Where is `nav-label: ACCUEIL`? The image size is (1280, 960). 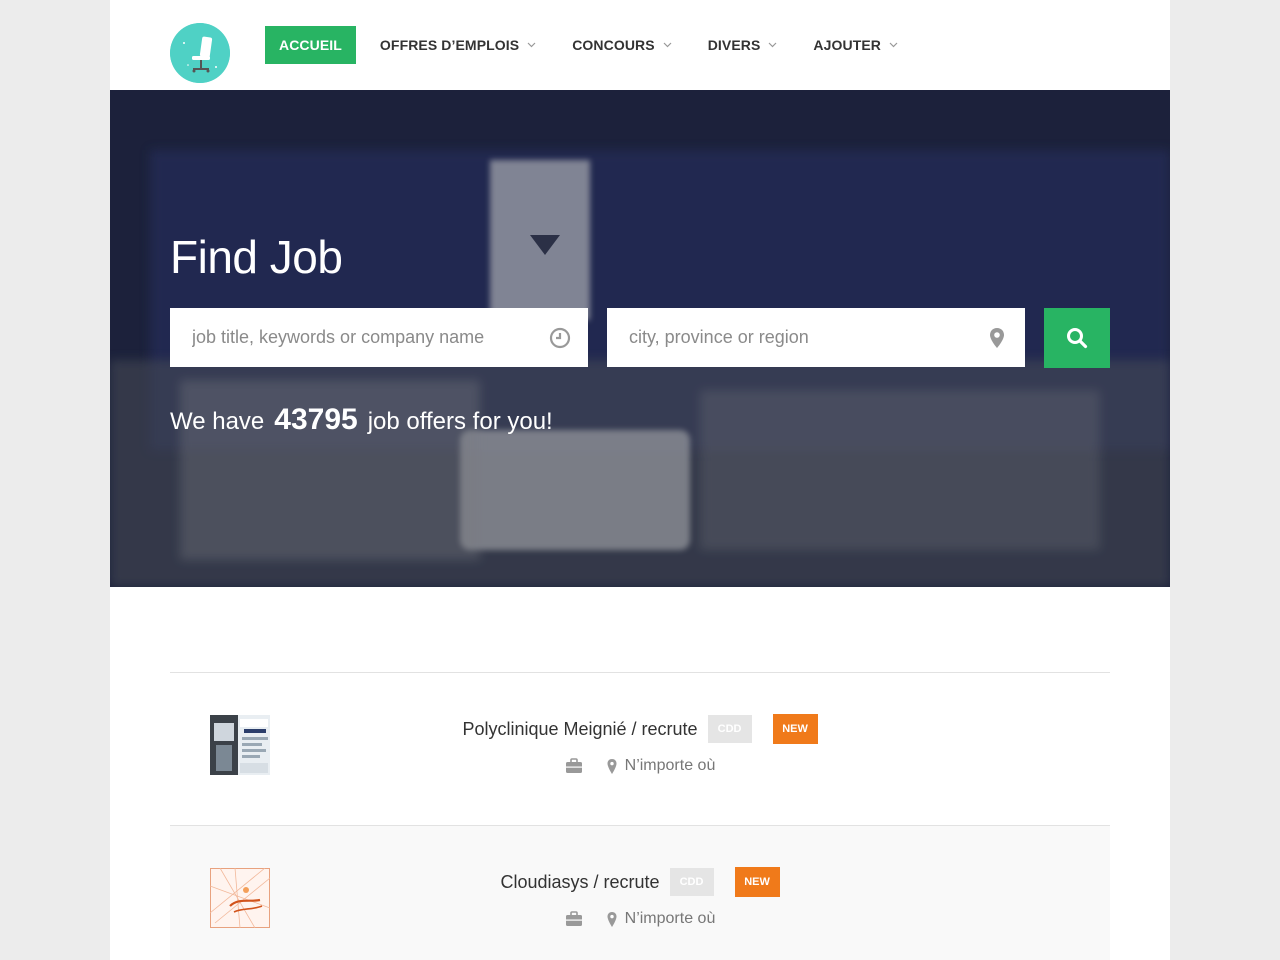
nav-label: ACCUEIL is located at coordinates (310, 45).